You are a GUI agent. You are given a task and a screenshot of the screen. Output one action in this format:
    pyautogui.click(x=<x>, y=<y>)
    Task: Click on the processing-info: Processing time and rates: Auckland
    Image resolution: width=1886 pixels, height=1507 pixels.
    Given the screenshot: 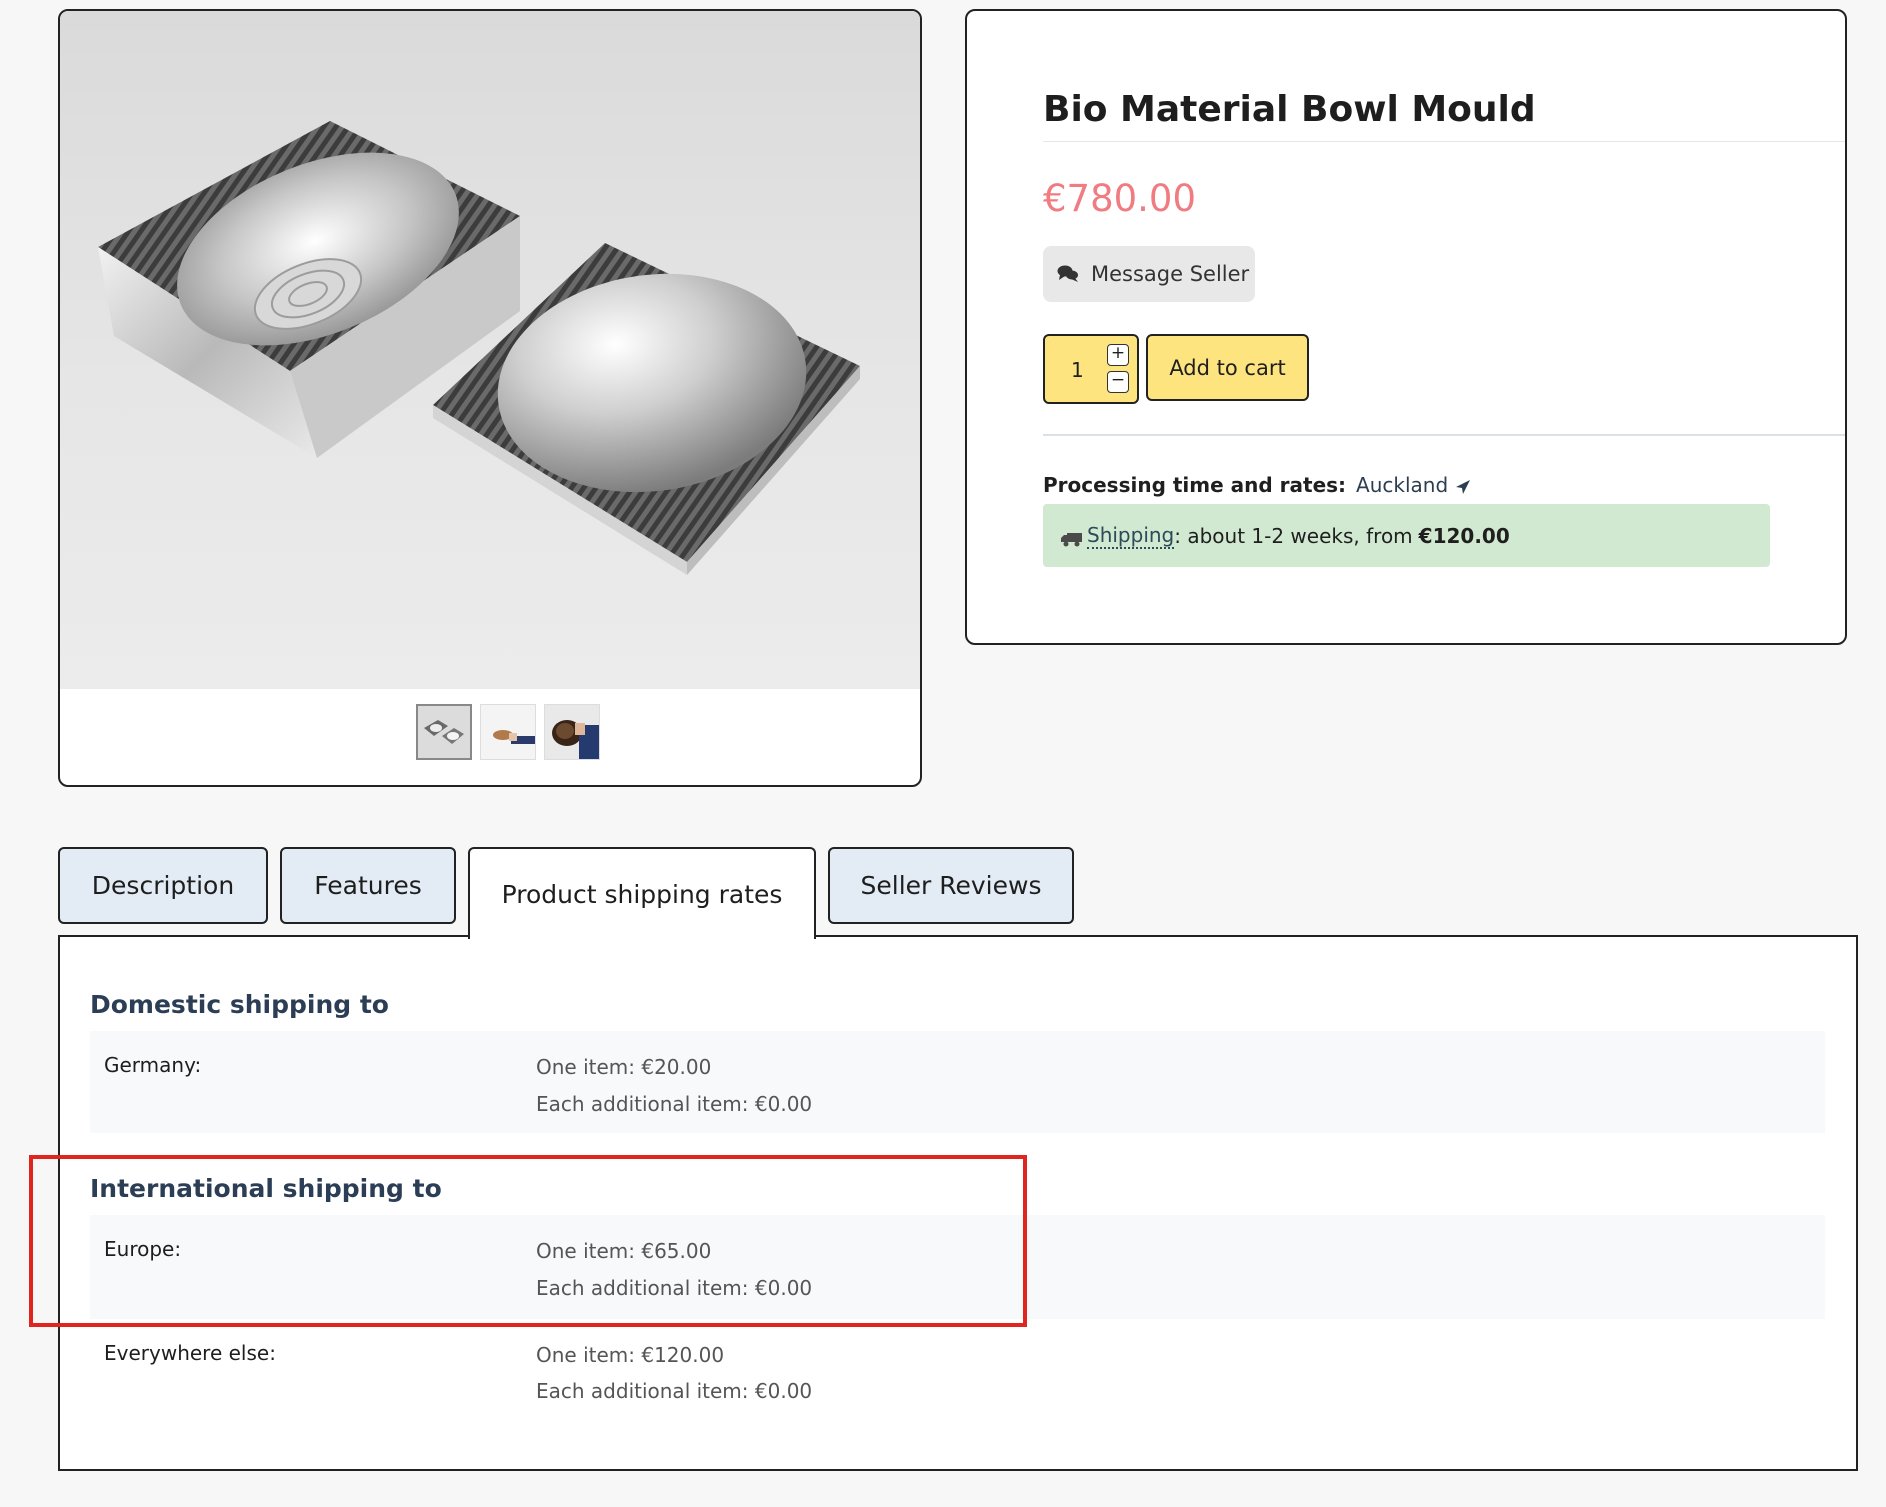 What is the action you would take?
    pyautogui.click(x=1257, y=485)
    